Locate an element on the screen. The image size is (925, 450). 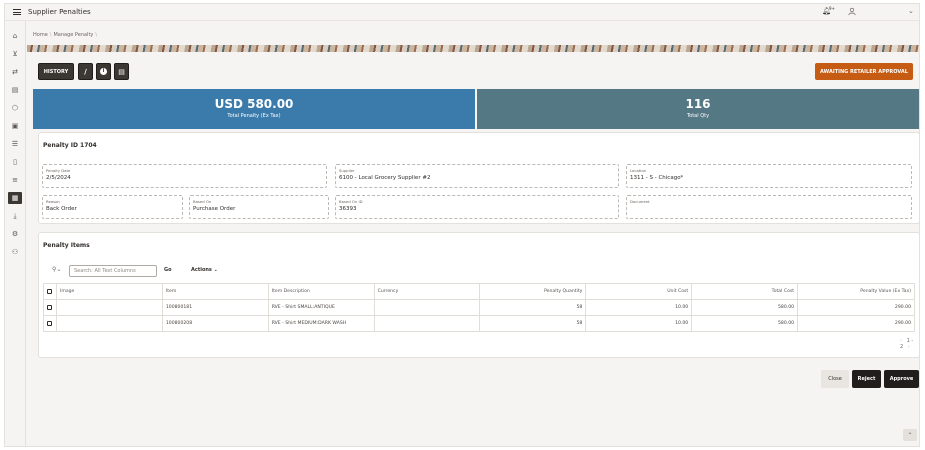
item-cell: 100800208 is located at coordinates (215, 323).